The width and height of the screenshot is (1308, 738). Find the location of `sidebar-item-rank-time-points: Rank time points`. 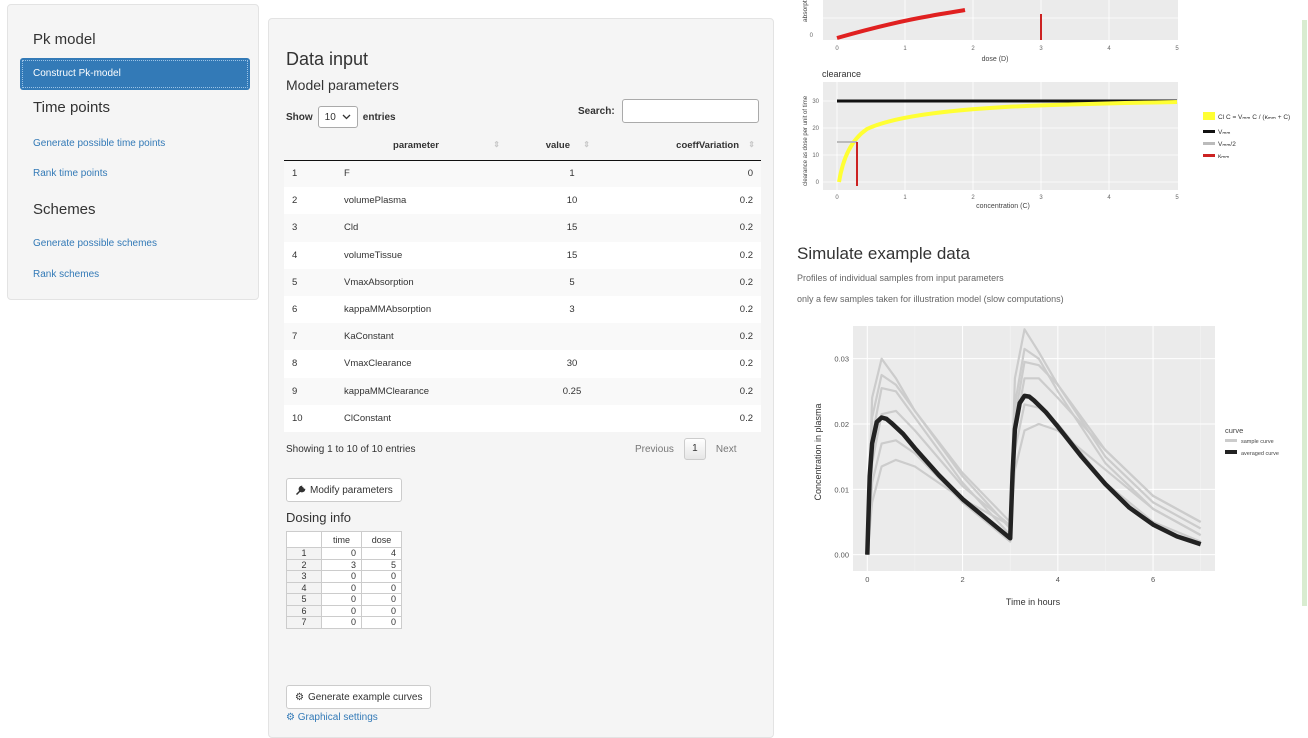

sidebar-item-rank-time-points: Rank time points is located at coordinates (70, 173).